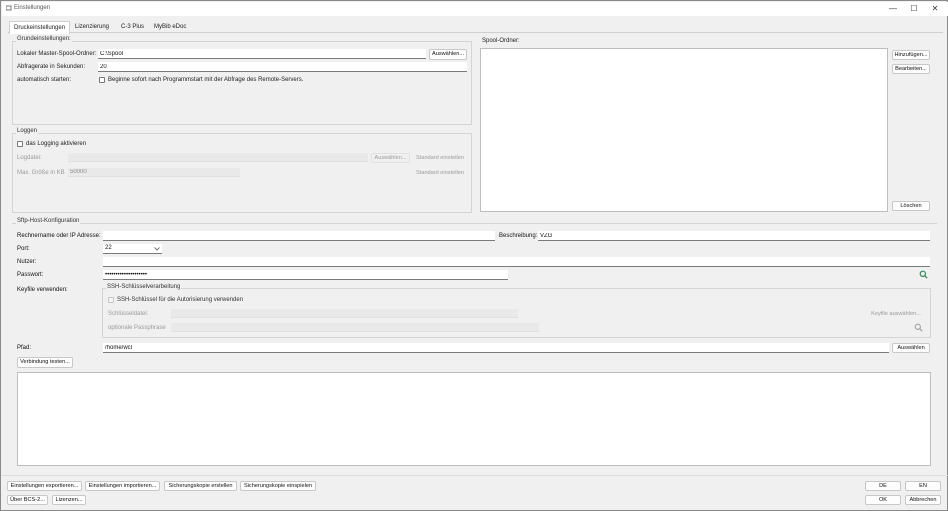  I want to click on window-title: Einstellungen, so click(32, 8).